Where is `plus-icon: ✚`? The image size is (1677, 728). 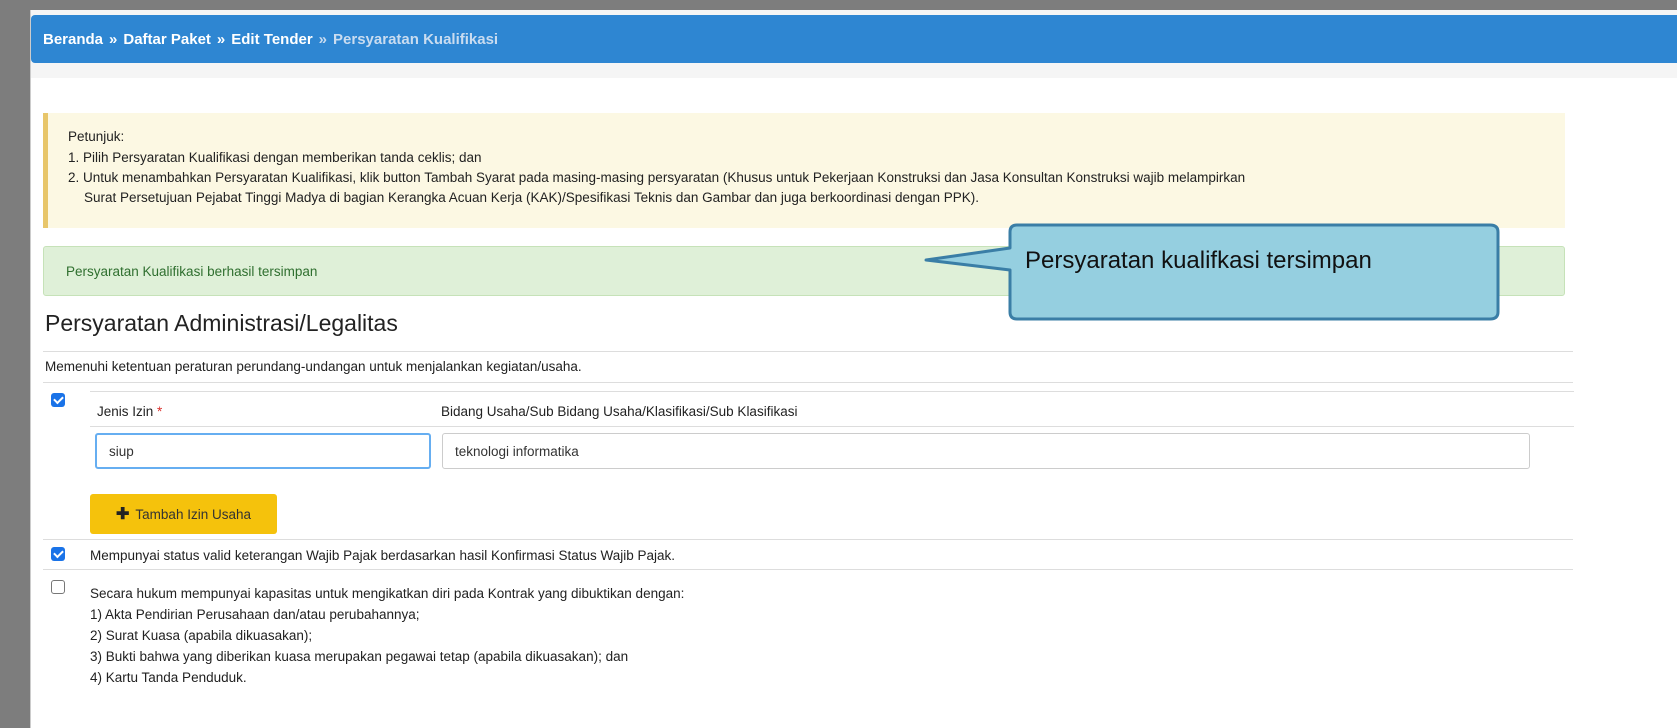 plus-icon: ✚ is located at coordinates (123, 514).